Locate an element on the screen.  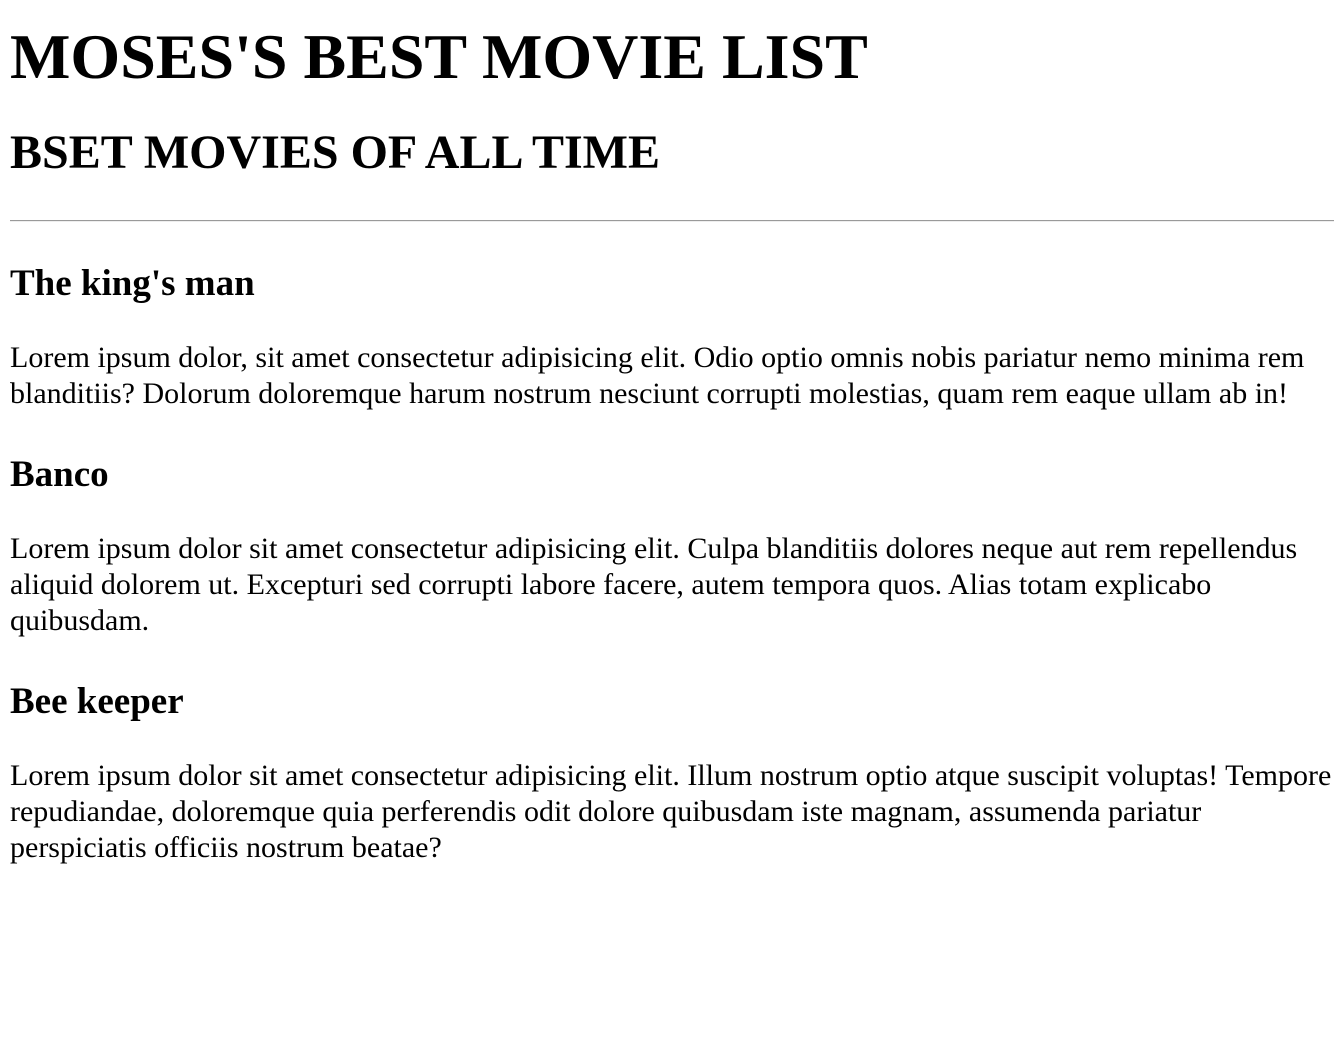
page-subtitle: BSET MOVIES OF ALL TIME is located at coordinates (335, 152).